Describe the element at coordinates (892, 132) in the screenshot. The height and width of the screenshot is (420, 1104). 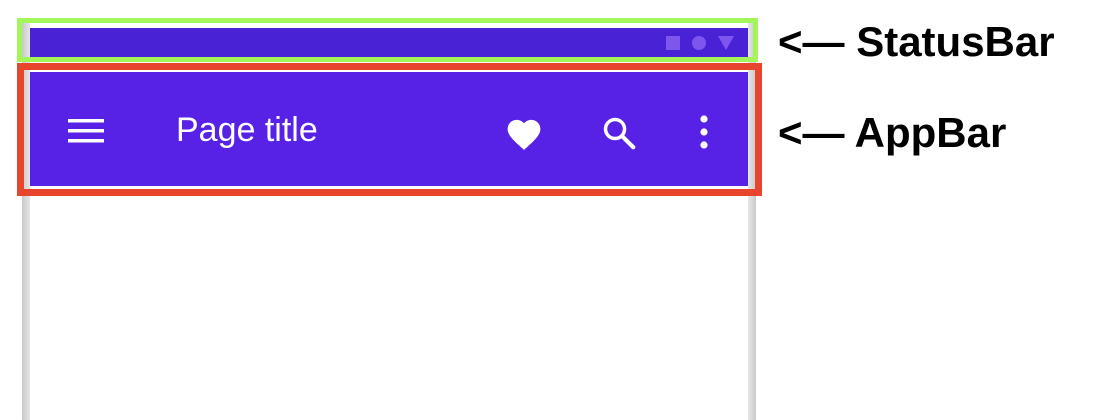
I see `app-bar-annotation: <— AppBar` at that location.